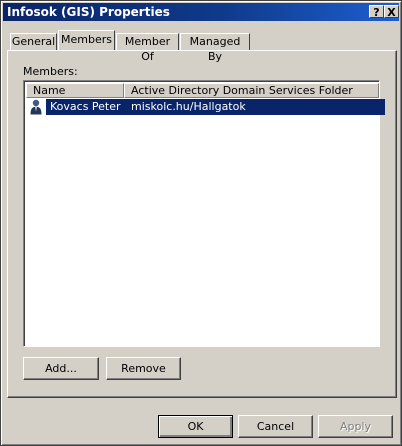 Image resolution: width=402 pixels, height=446 pixels. I want to click on member-name: Kovacs Peter, so click(87, 107).